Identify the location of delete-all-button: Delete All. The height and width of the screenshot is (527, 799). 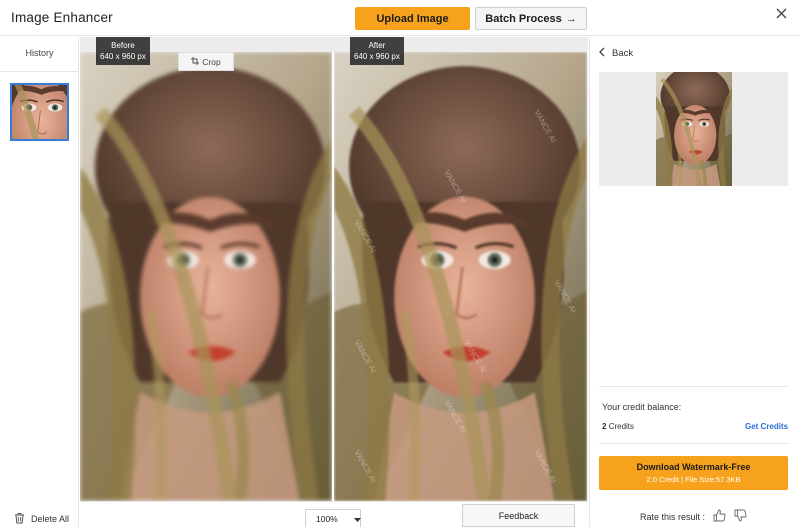
(41, 519).